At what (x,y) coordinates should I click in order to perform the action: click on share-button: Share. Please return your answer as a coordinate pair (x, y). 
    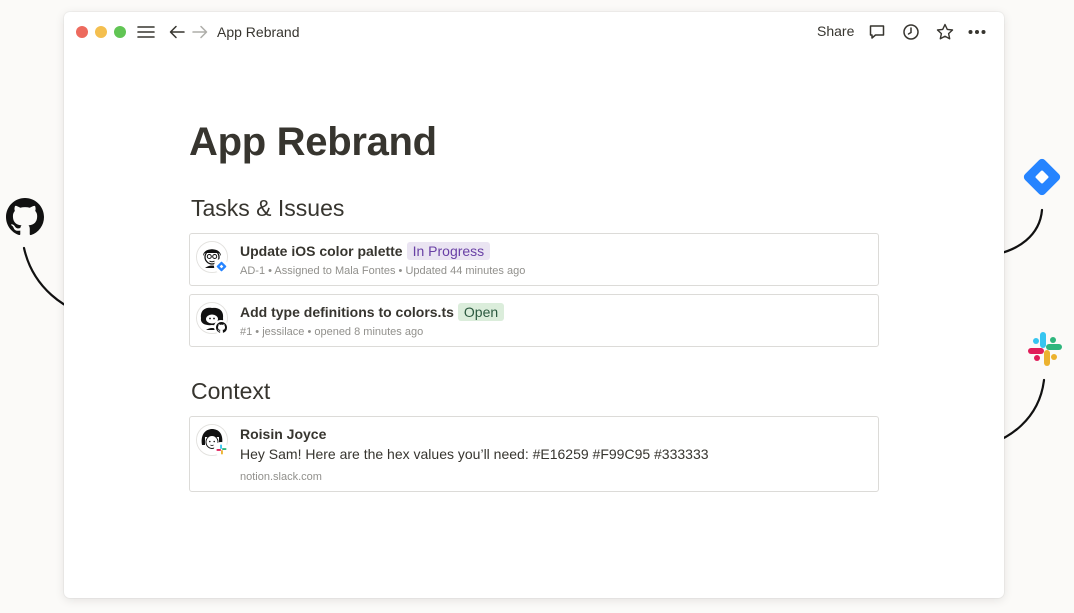
    Looking at the image, I should click on (835, 31).